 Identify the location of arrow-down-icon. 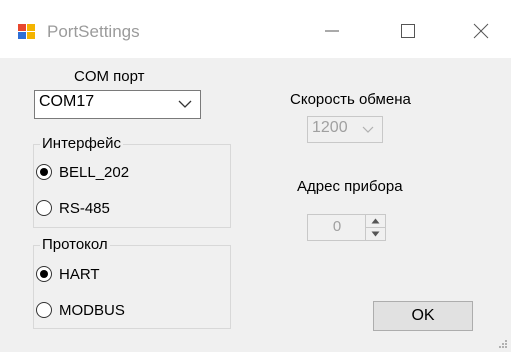
(375, 233).